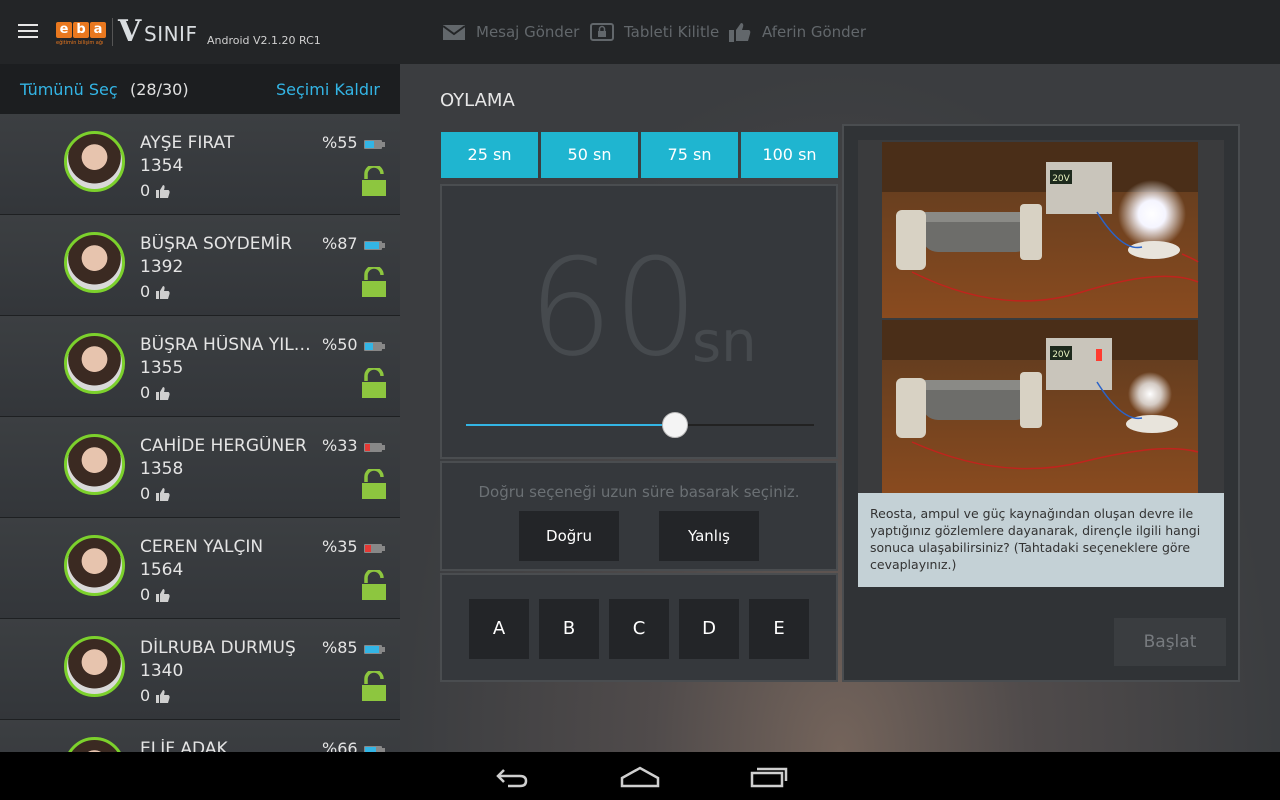  I want to click on time-75-button: 75 sn, so click(689, 155).